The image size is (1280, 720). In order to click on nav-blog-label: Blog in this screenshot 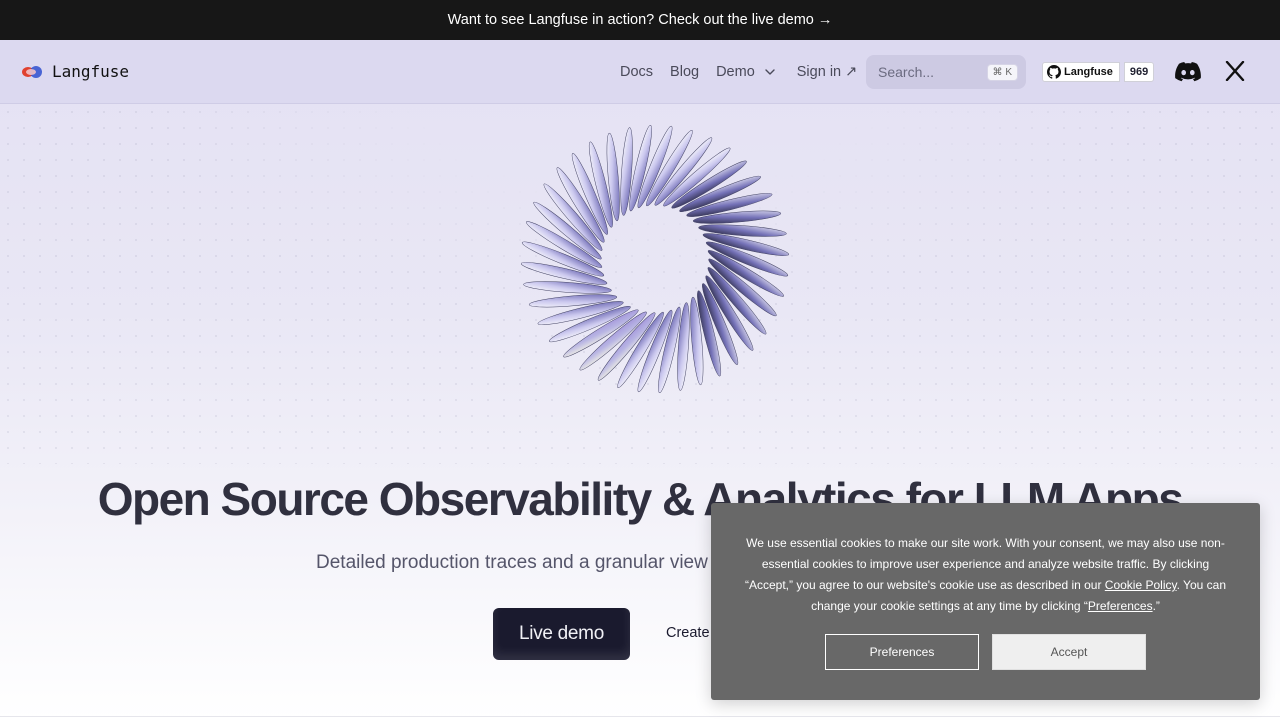, I will do `click(685, 72)`.